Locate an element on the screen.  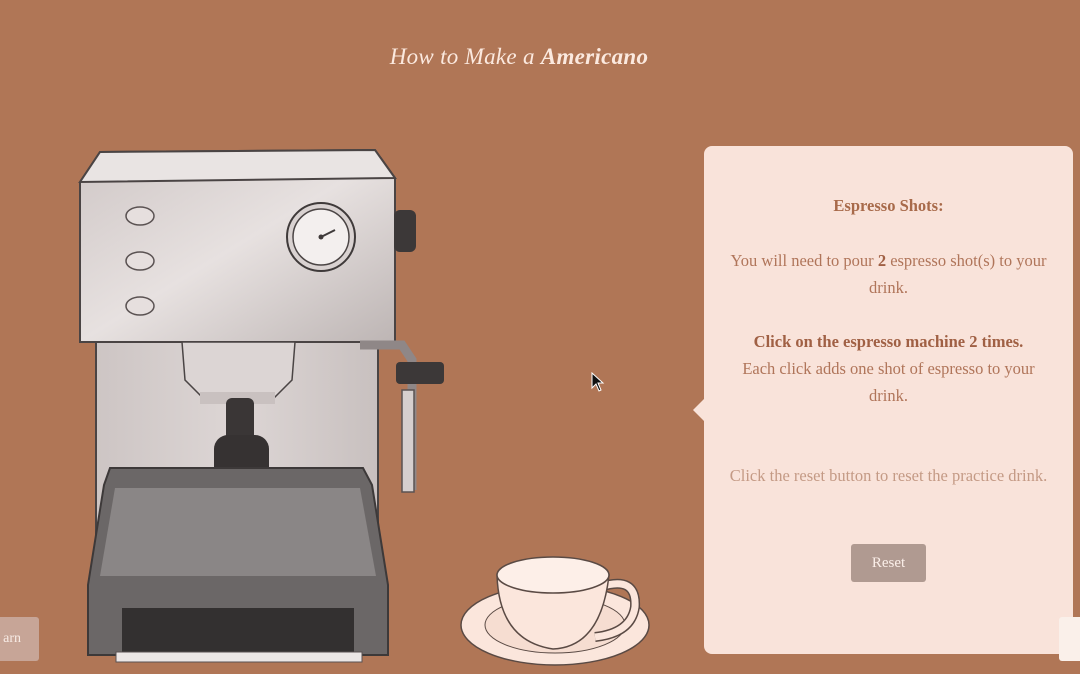
instruction-post: espresso shot(s) to your drink. is located at coordinates (958, 274).